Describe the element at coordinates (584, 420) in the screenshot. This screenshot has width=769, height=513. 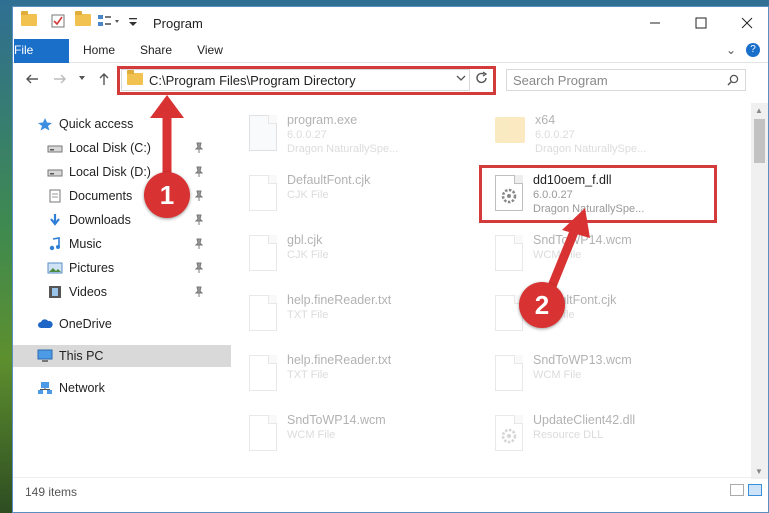
I see `file-name: UpdateClient42.dll` at that location.